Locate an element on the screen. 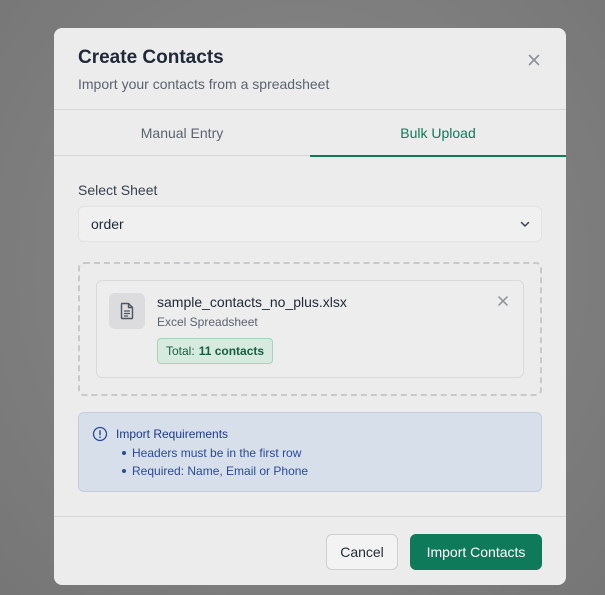  file-type: Excel Spreadsheet is located at coordinates (207, 322).